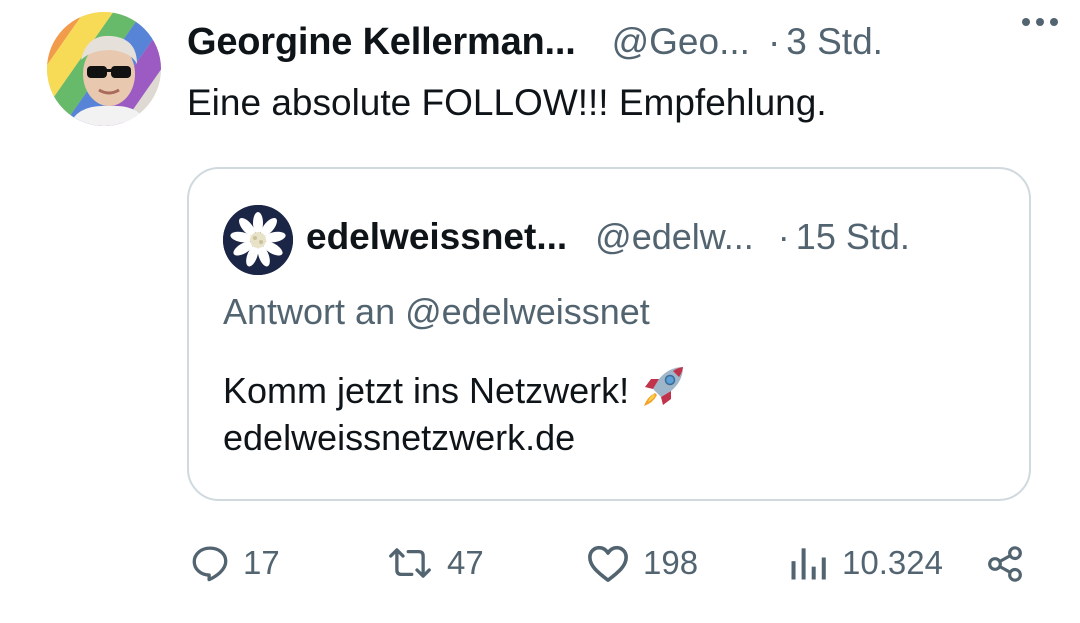  What do you see at coordinates (234, 563) in the screenshot?
I see `reply-button: 17` at bounding box center [234, 563].